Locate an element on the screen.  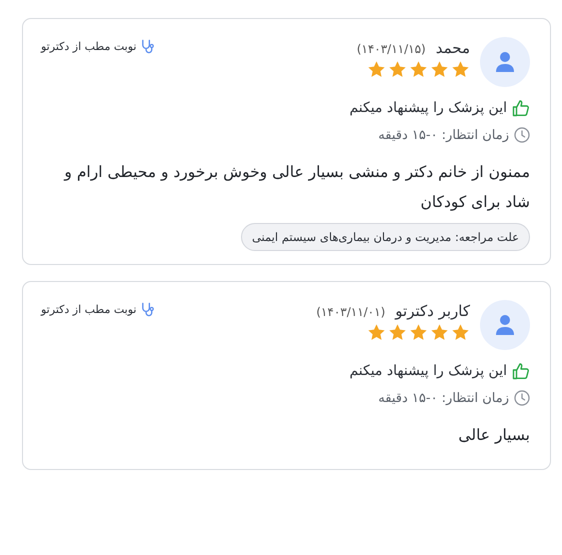
review-comment: بسیار عالی is located at coordinates (493, 435).